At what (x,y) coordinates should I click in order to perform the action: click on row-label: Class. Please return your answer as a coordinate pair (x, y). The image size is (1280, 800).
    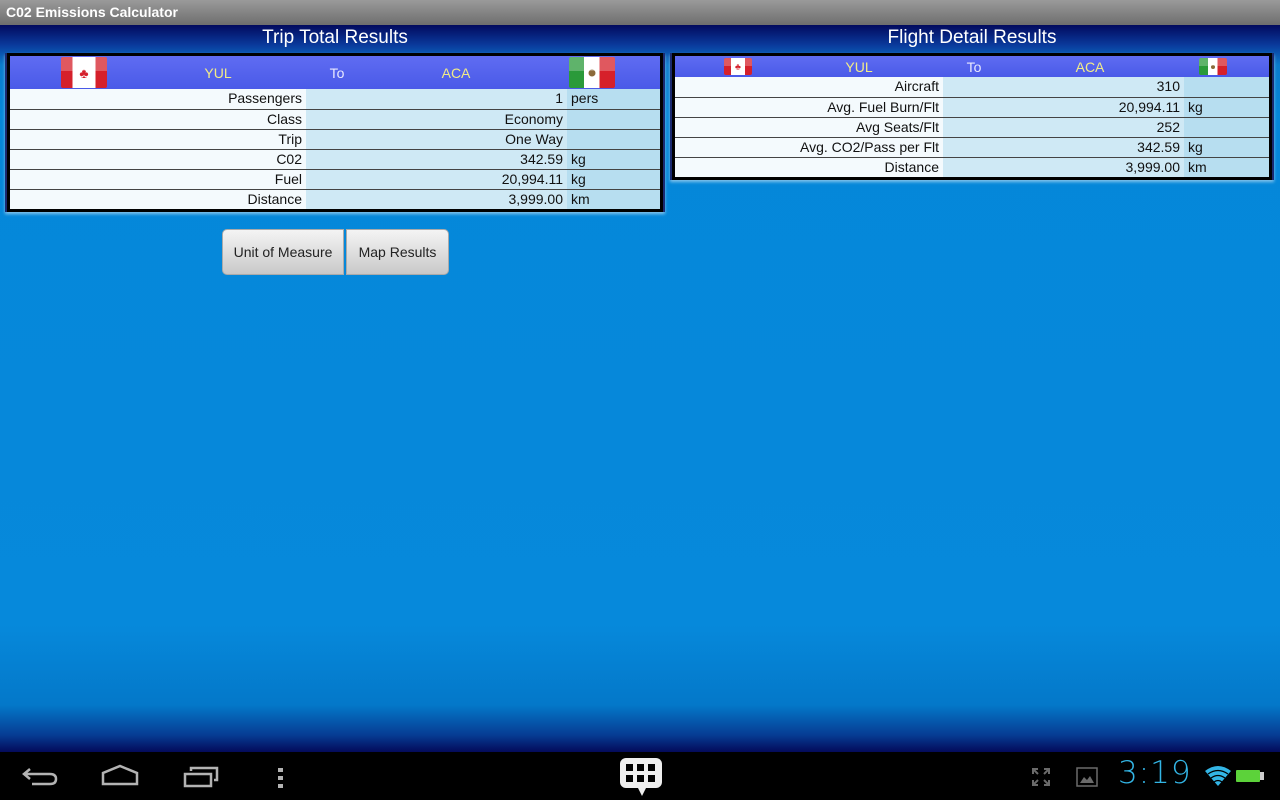
    Looking at the image, I should click on (158, 119).